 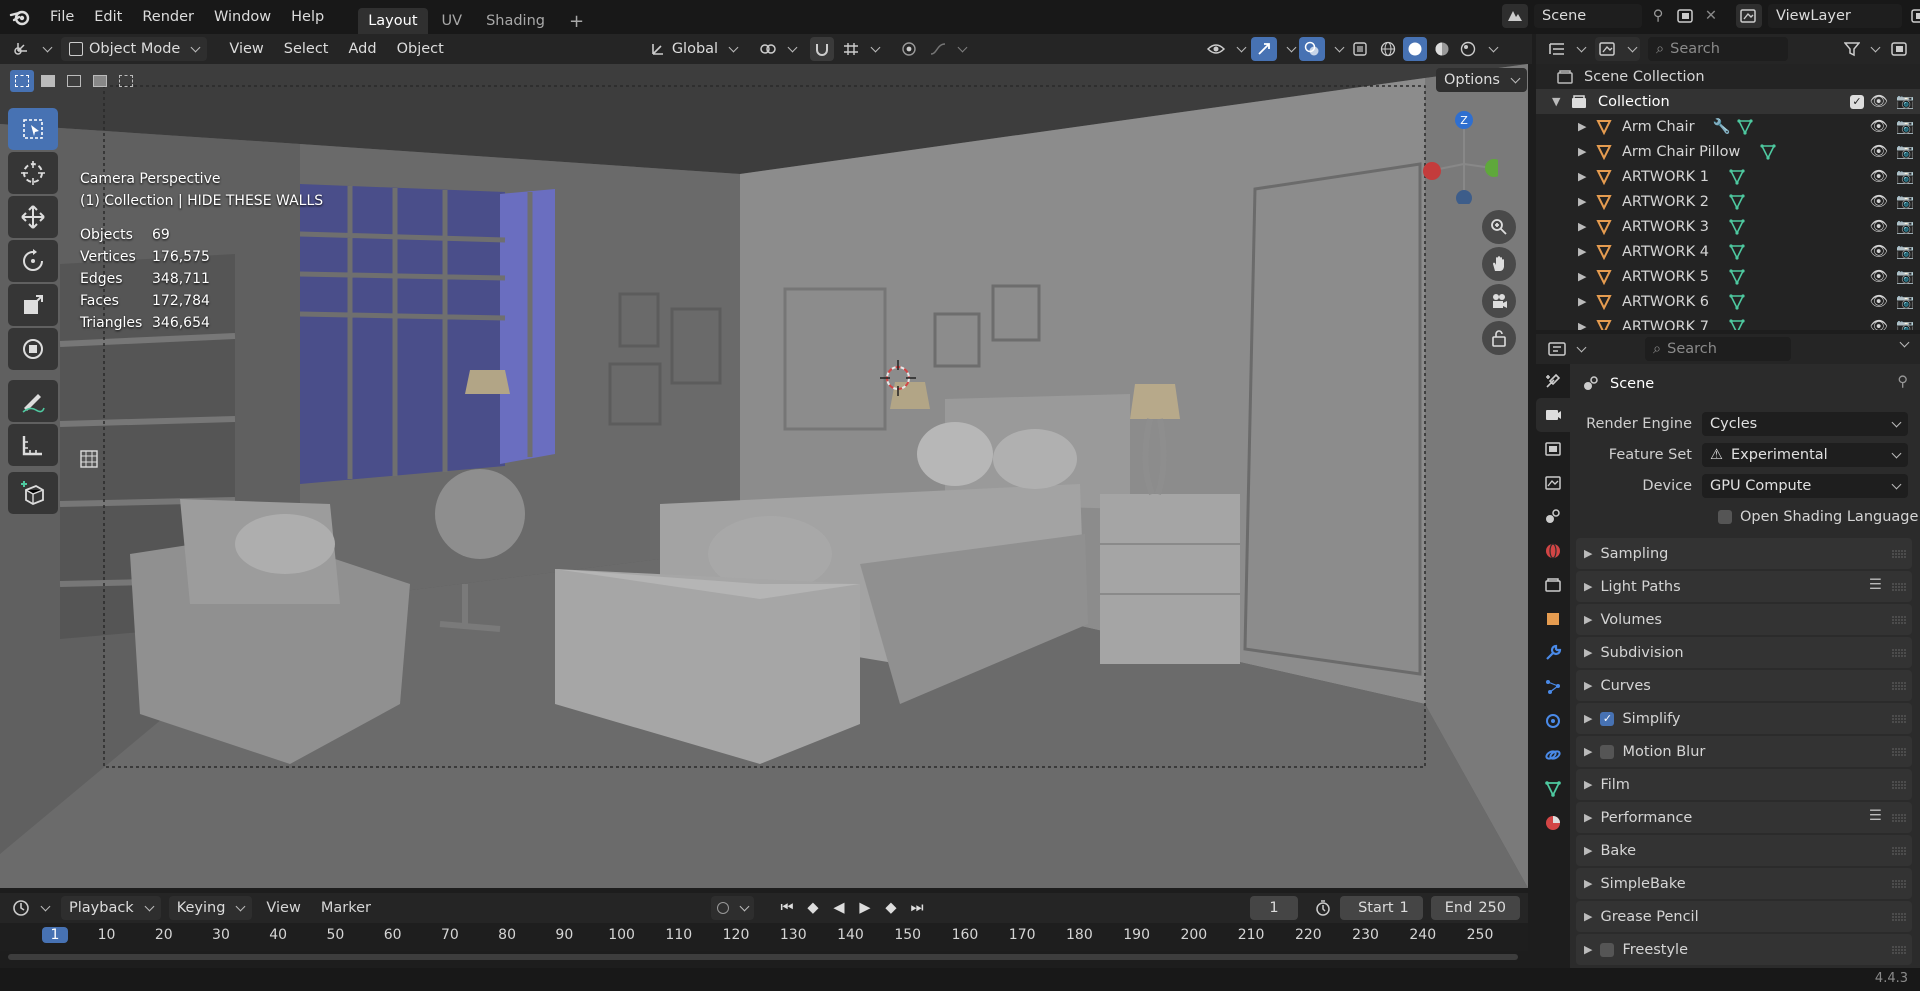 I want to click on pin-context-icon: ⚲, so click(x=1902, y=382).